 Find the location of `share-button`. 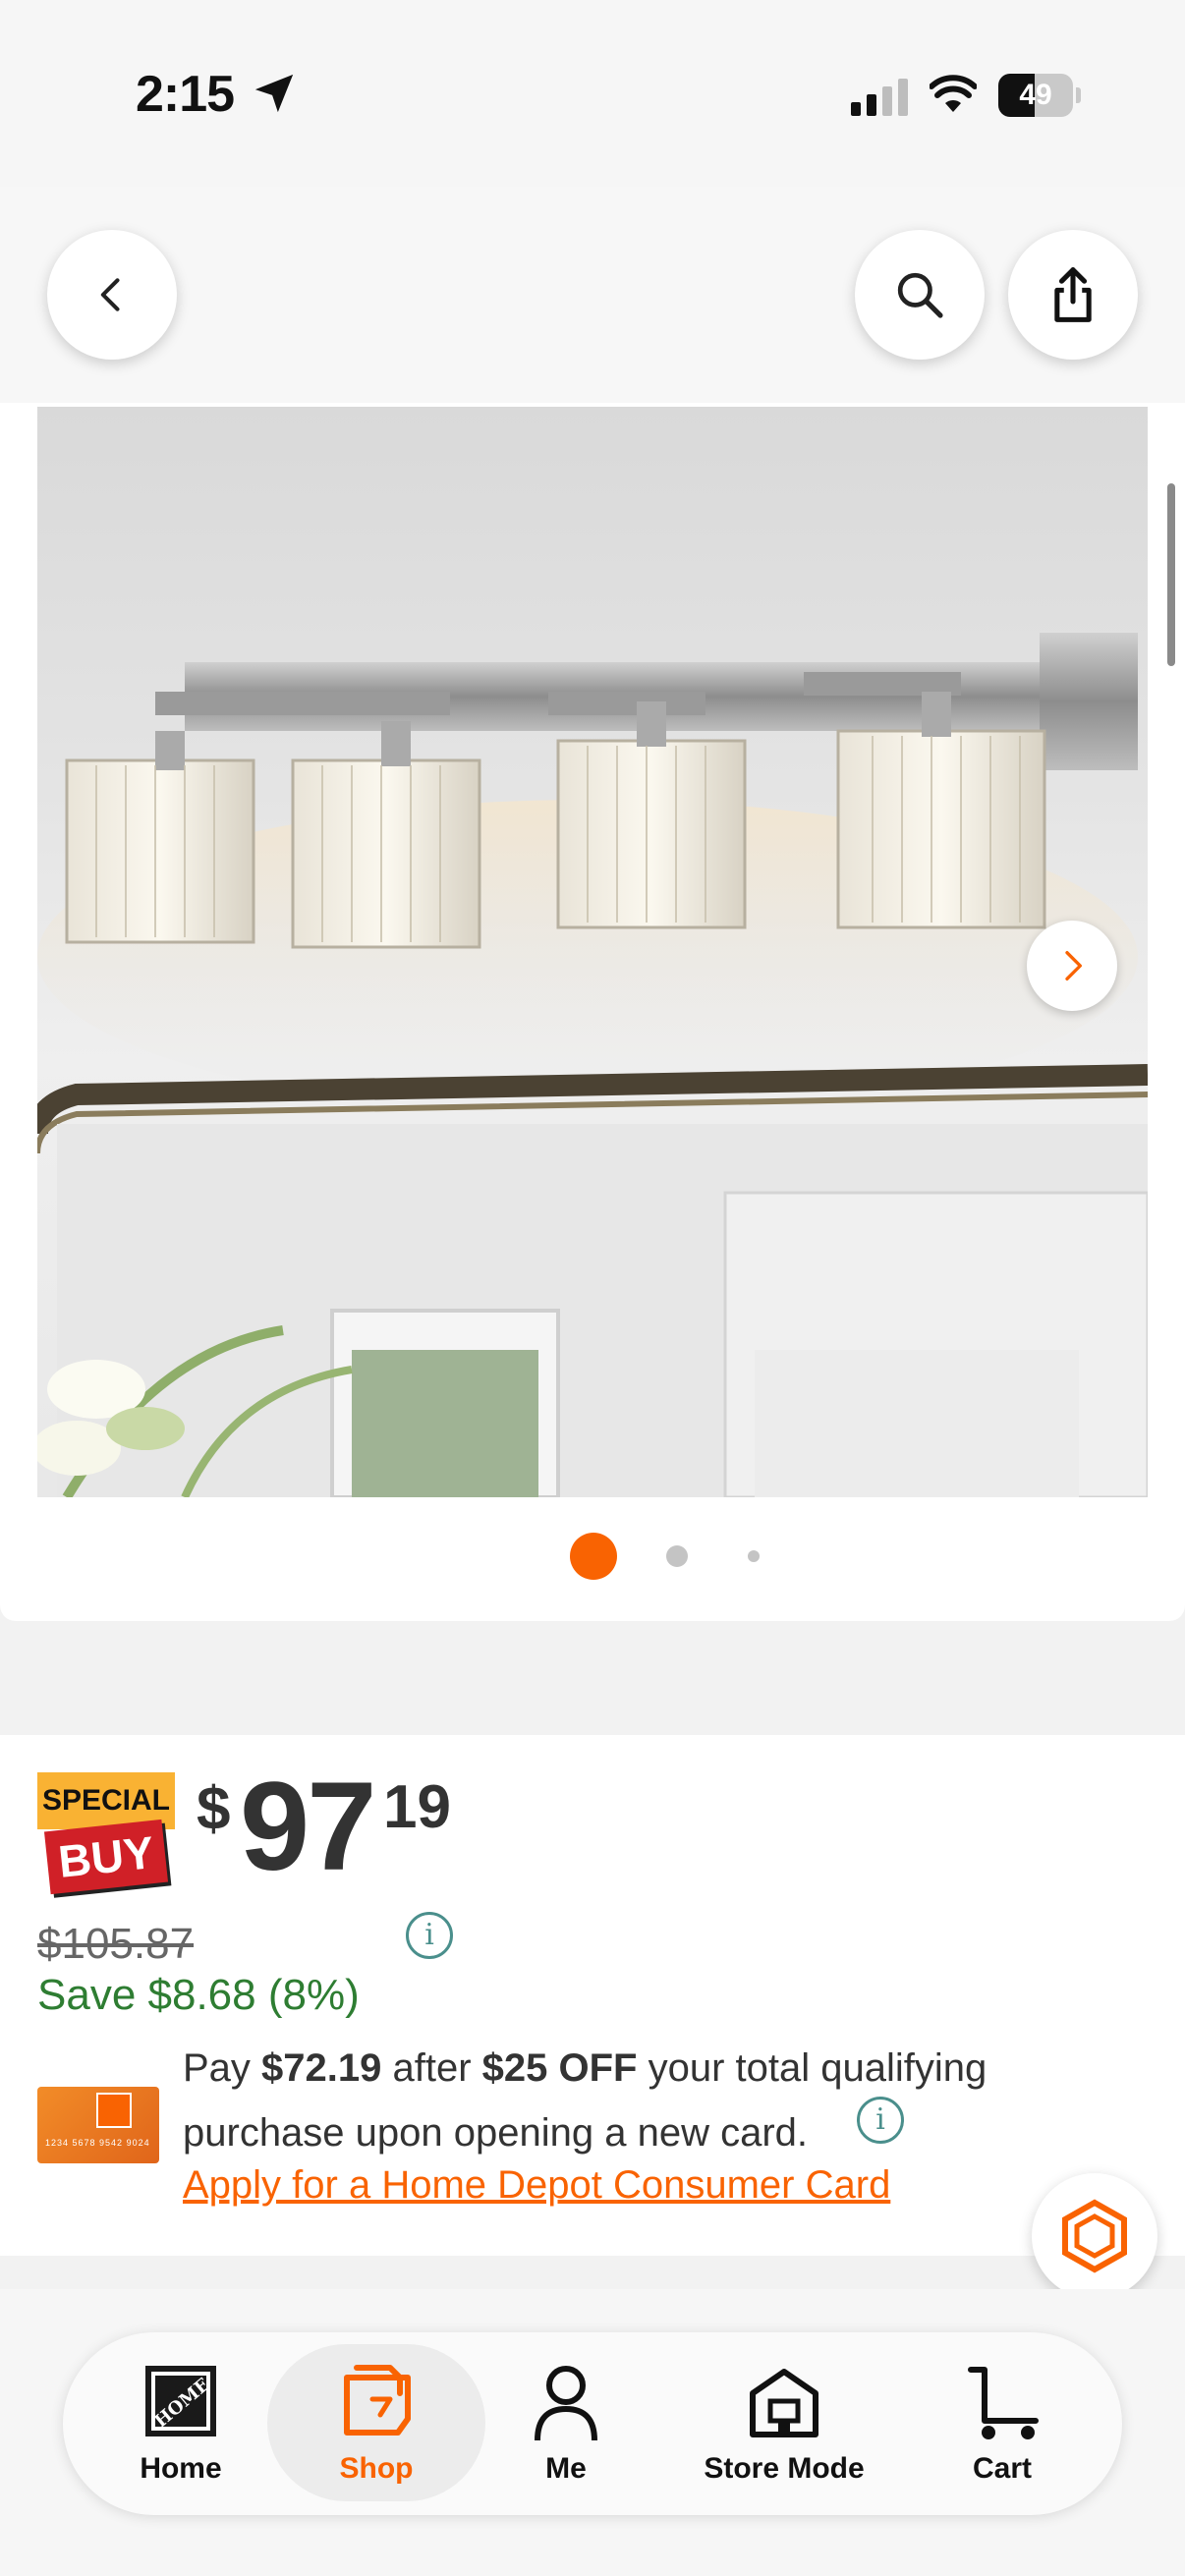

share-button is located at coordinates (1073, 295).